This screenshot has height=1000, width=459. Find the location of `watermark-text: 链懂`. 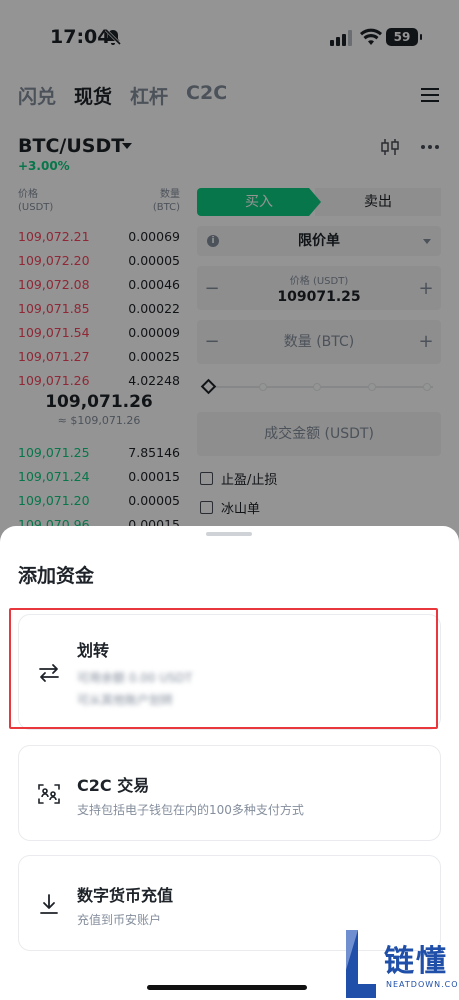

watermark-text: 链懂 is located at coordinates (416, 961).